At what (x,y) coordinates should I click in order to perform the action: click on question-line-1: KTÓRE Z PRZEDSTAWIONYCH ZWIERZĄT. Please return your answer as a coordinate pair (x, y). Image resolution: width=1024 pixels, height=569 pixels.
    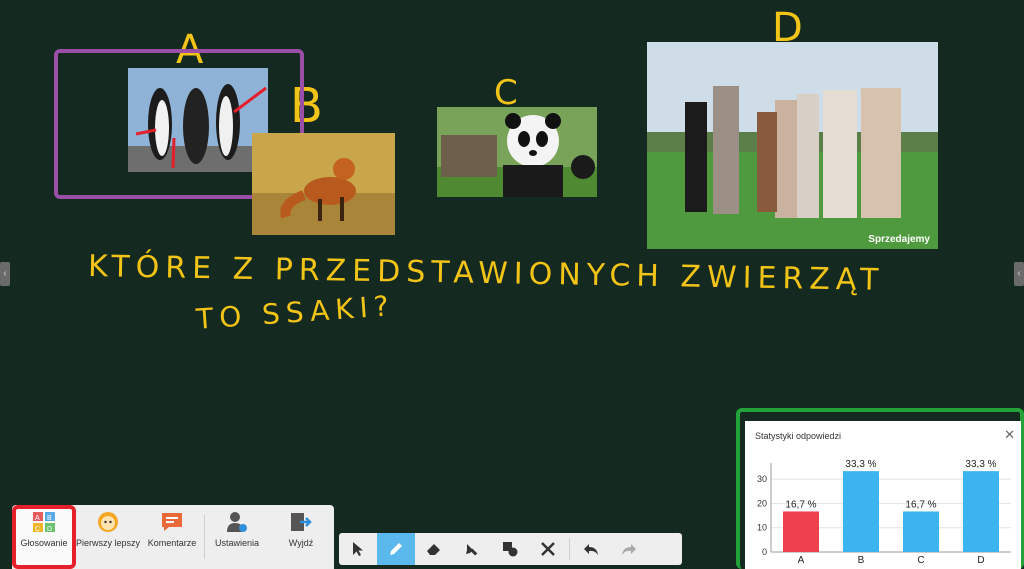
    Looking at the image, I should click on (486, 273).